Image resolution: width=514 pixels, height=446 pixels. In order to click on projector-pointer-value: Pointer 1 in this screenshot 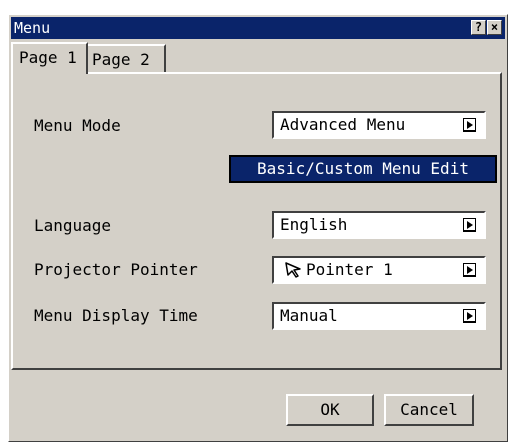, I will do `click(349, 269)`.